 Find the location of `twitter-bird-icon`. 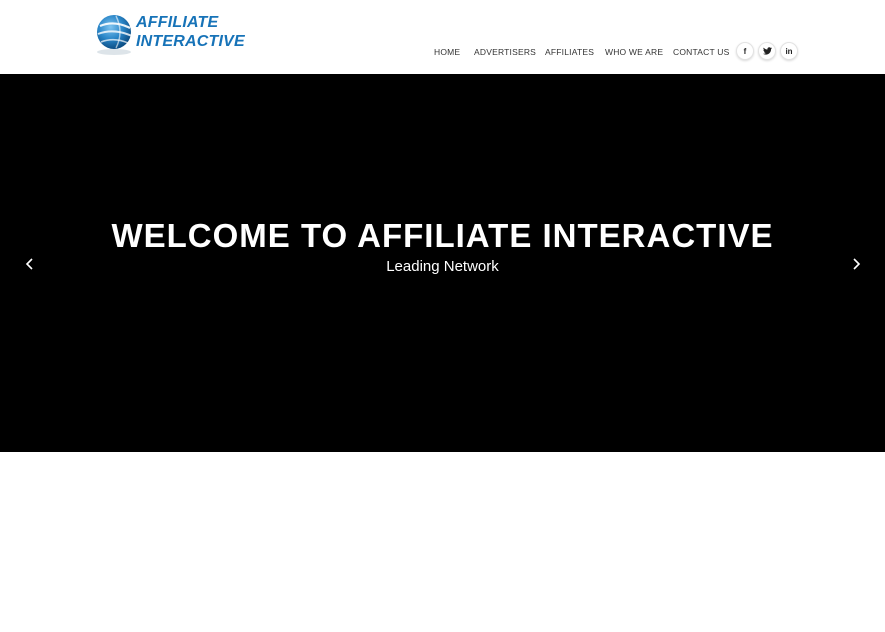

twitter-bird-icon is located at coordinates (767, 51).